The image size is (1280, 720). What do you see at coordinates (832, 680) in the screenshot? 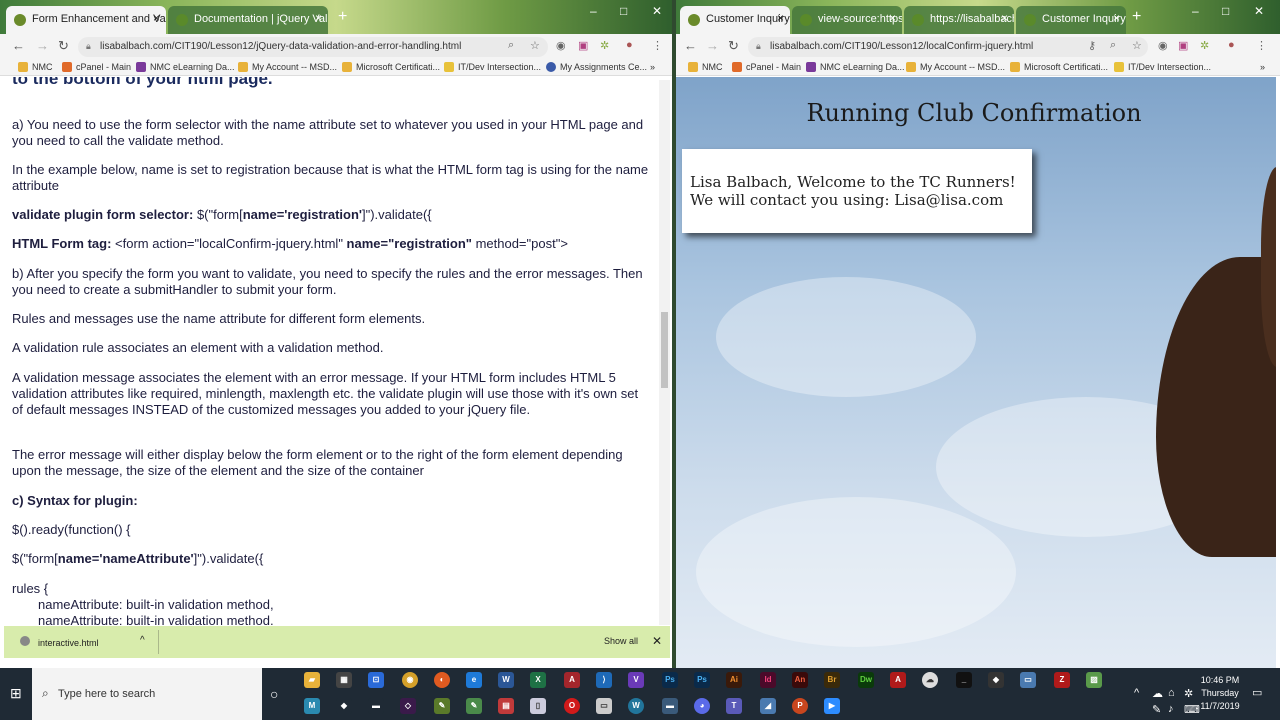
I see `bridge-icon: Br` at bounding box center [832, 680].